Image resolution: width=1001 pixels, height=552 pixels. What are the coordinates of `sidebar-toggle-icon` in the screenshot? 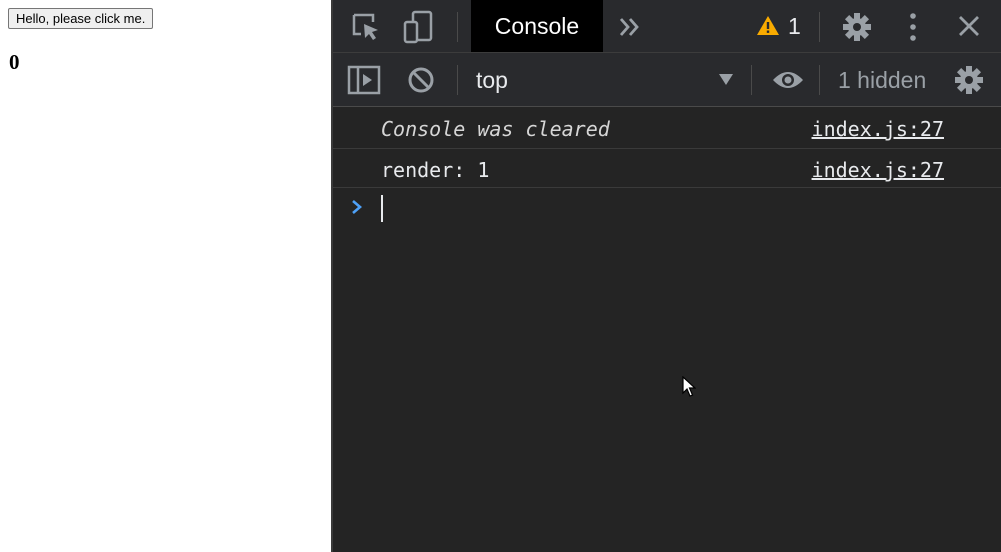 It's located at (364, 80).